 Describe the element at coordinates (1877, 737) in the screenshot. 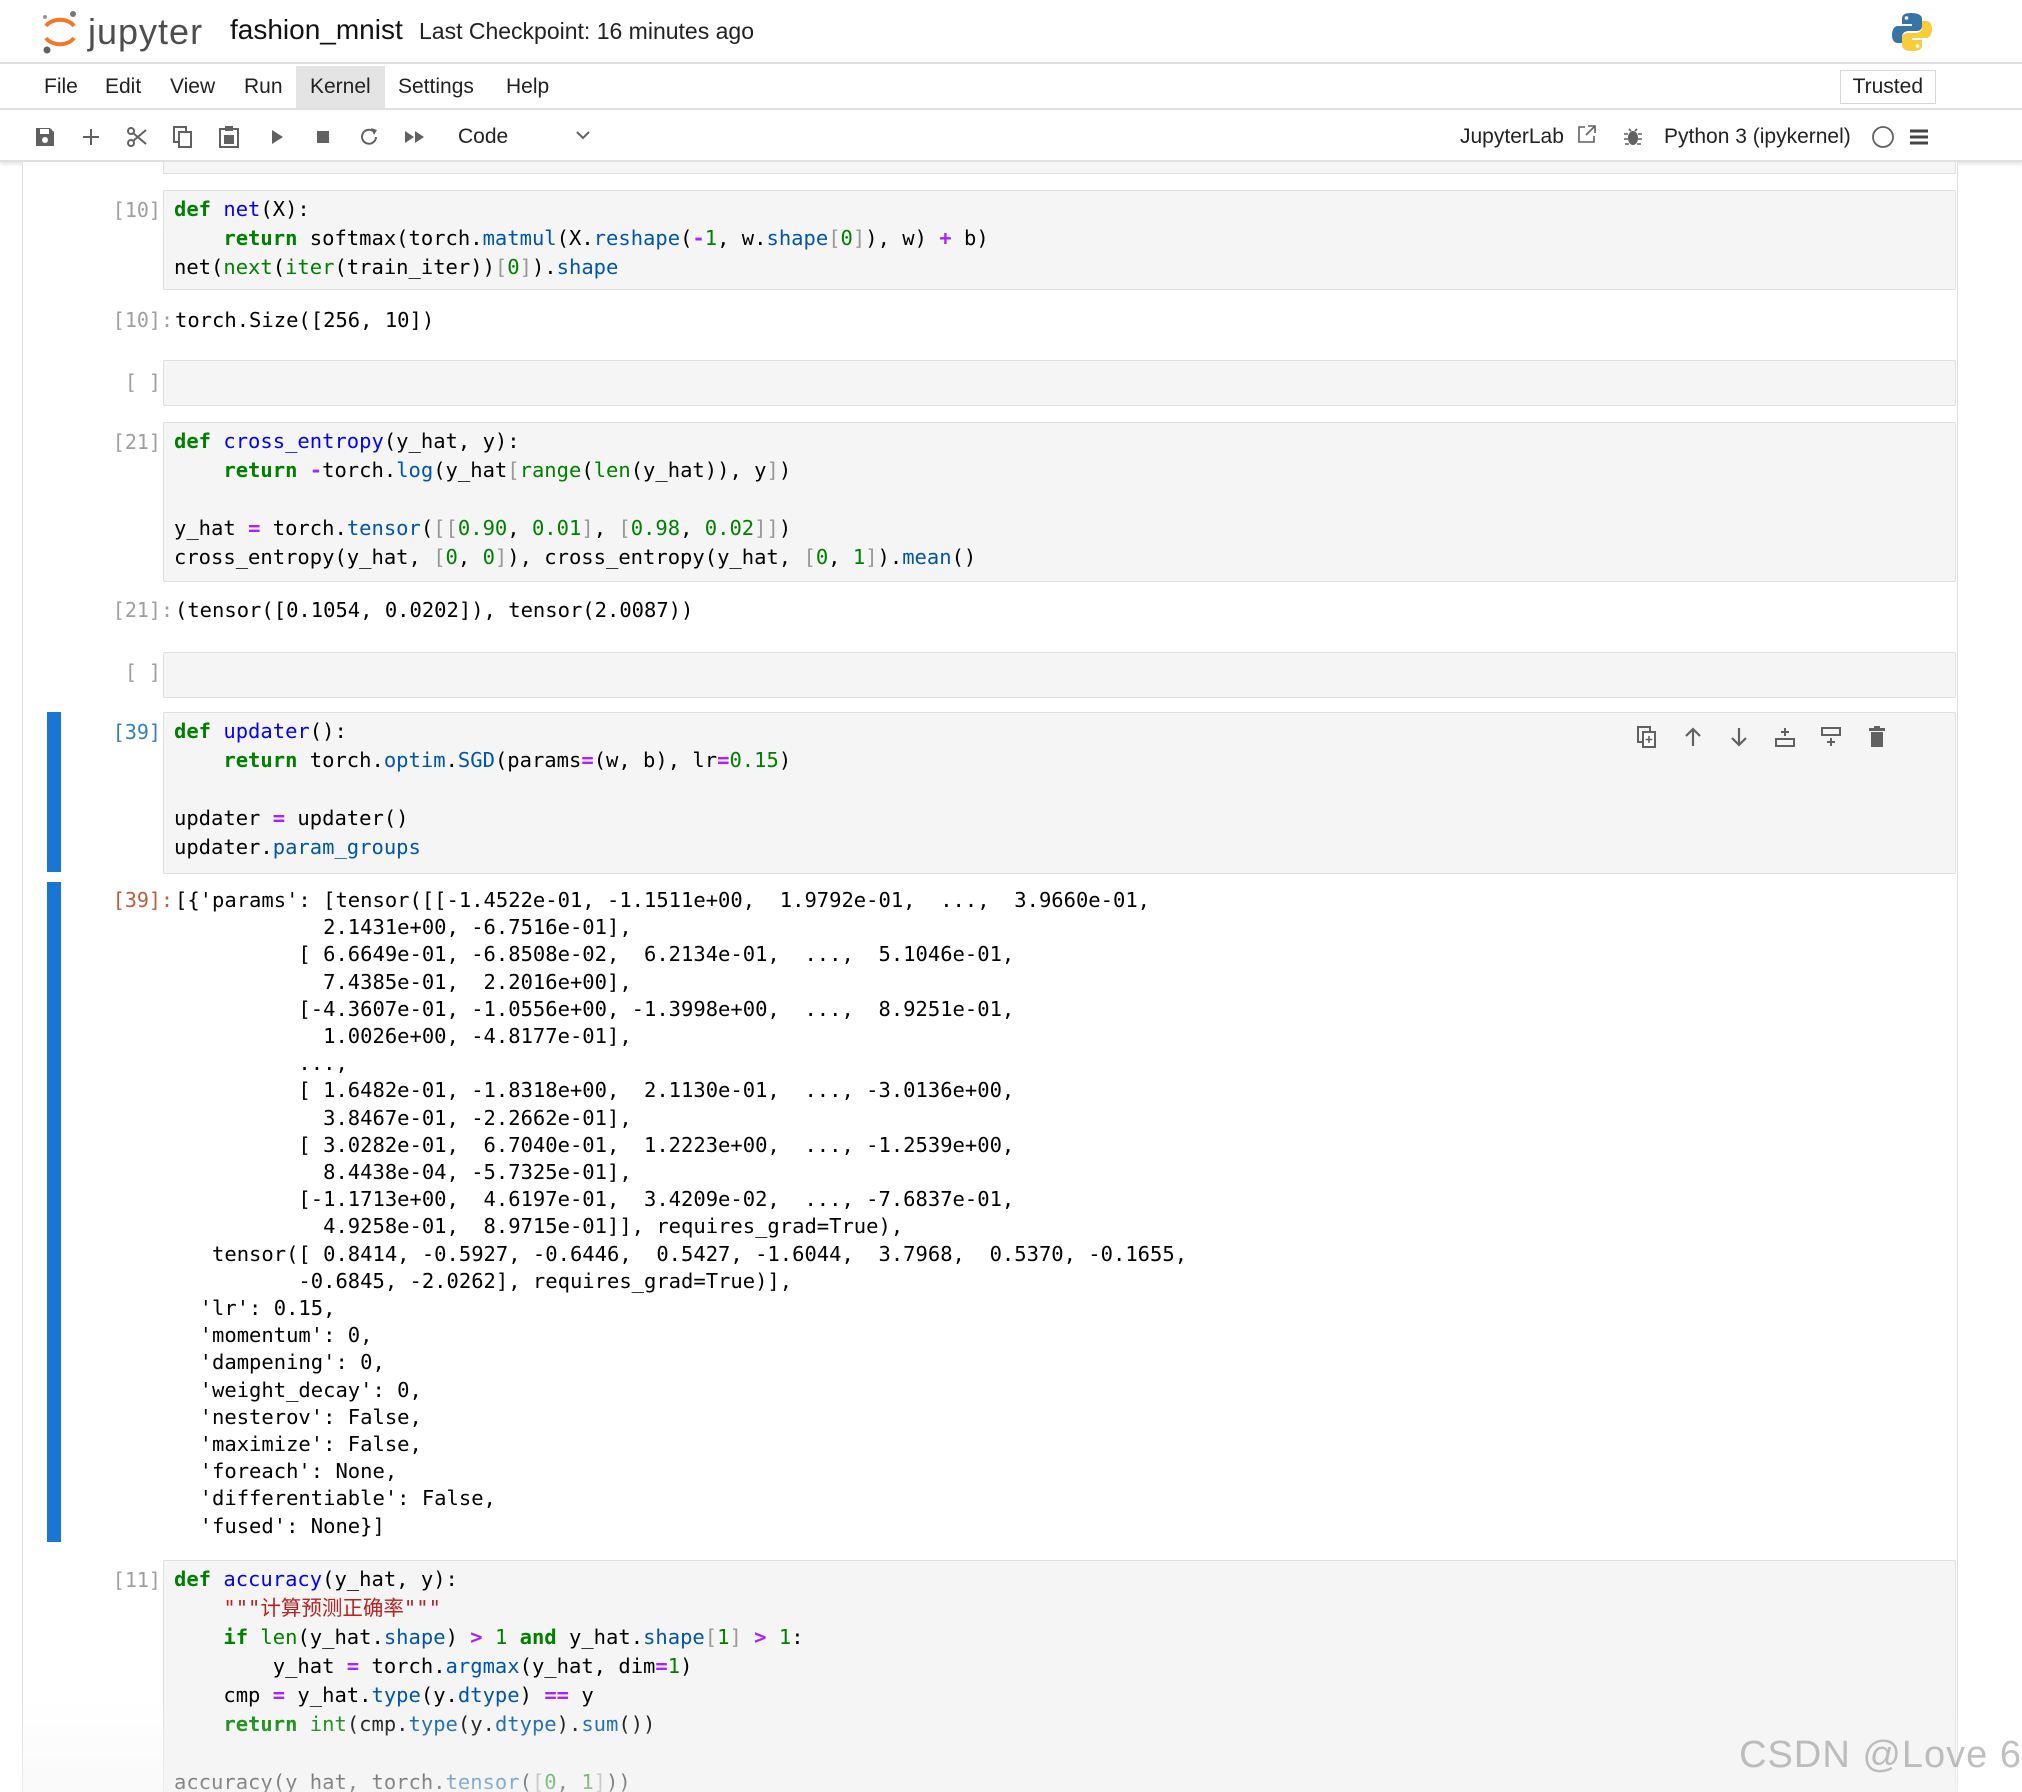

I see `delete-icon` at that location.